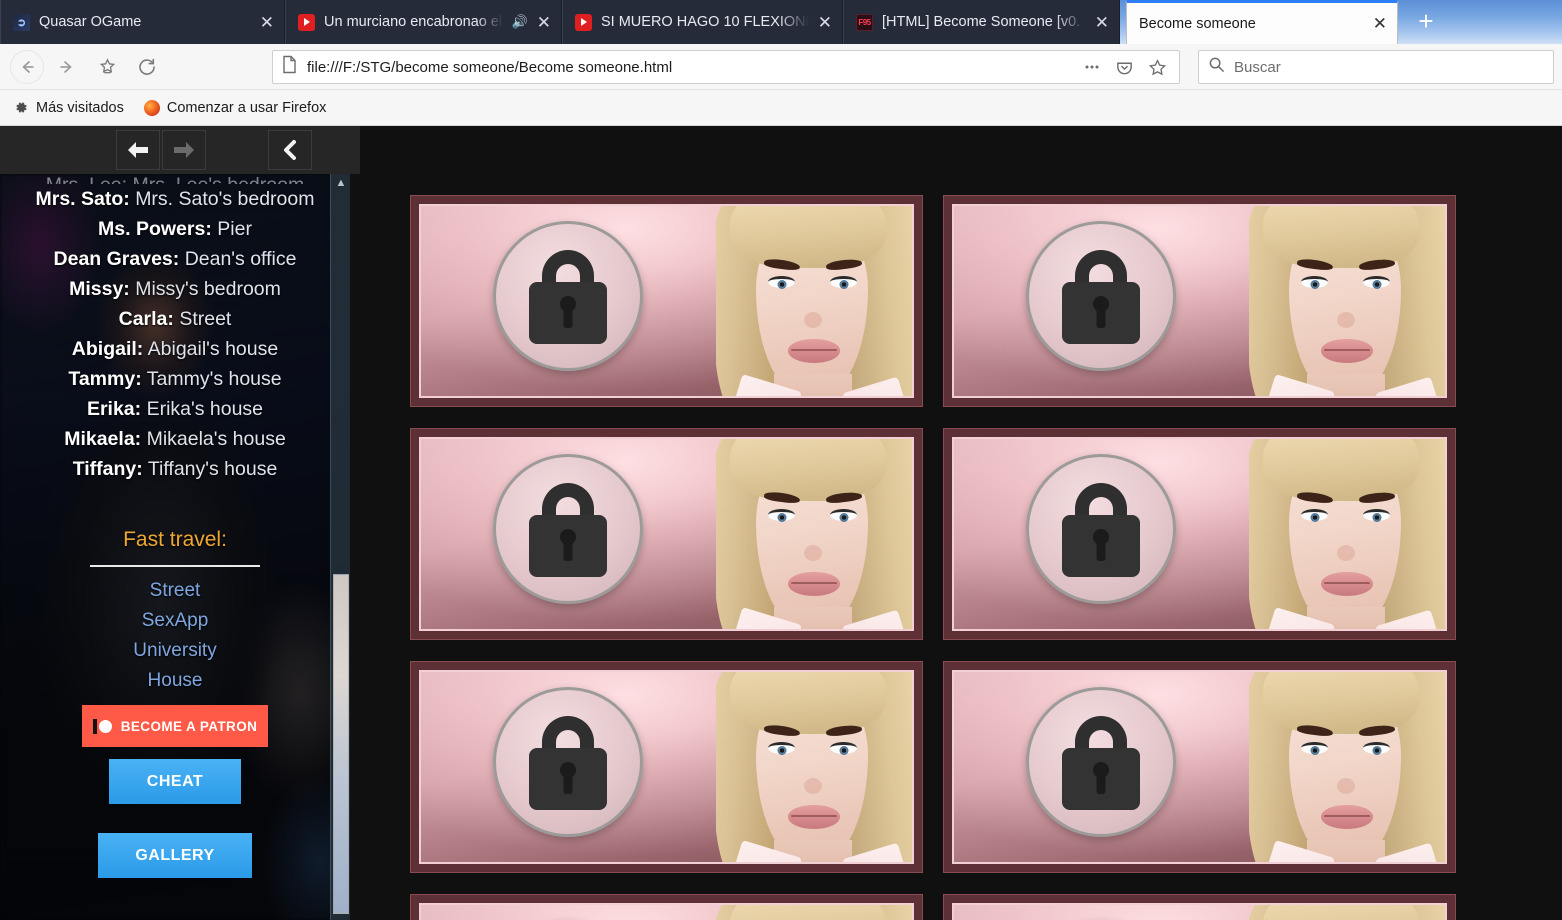  I want to click on location-row: Mikaela: Mikaela's house, so click(175, 439).